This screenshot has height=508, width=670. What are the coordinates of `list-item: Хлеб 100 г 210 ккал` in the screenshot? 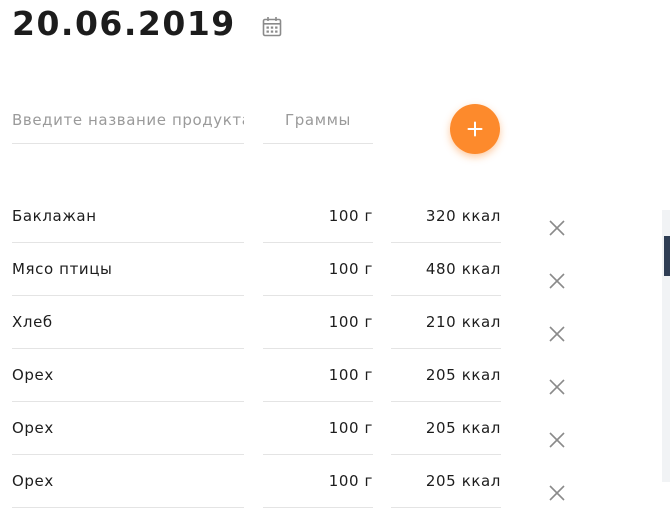 It's located at (335, 322).